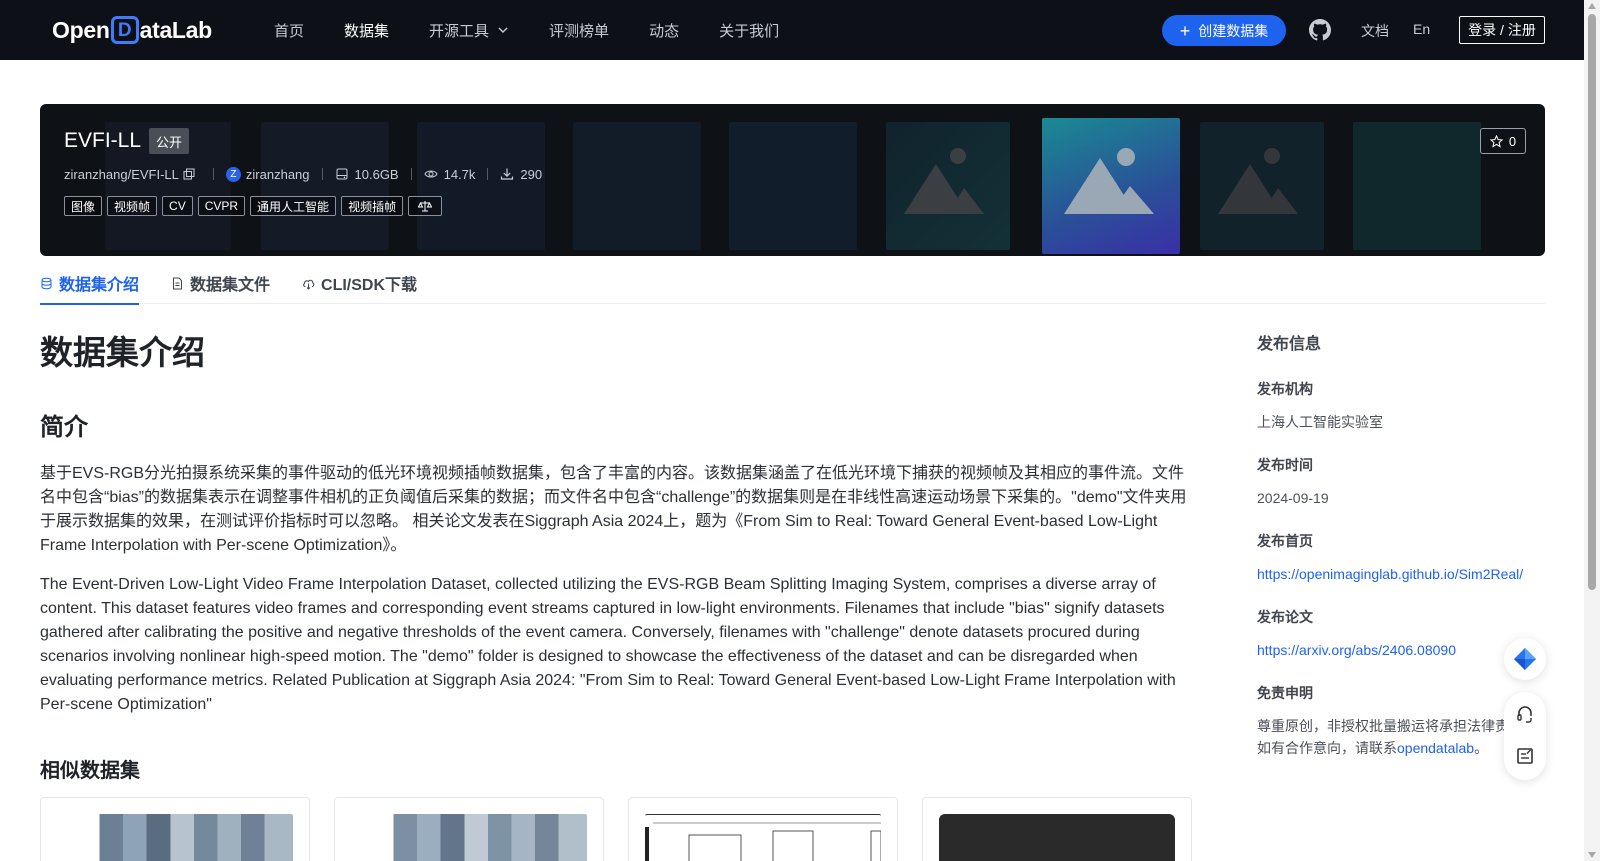  Describe the element at coordinates (1320, 422) in the screenshot. I see `publisher-value: 上海人工智能实验室` at that location.